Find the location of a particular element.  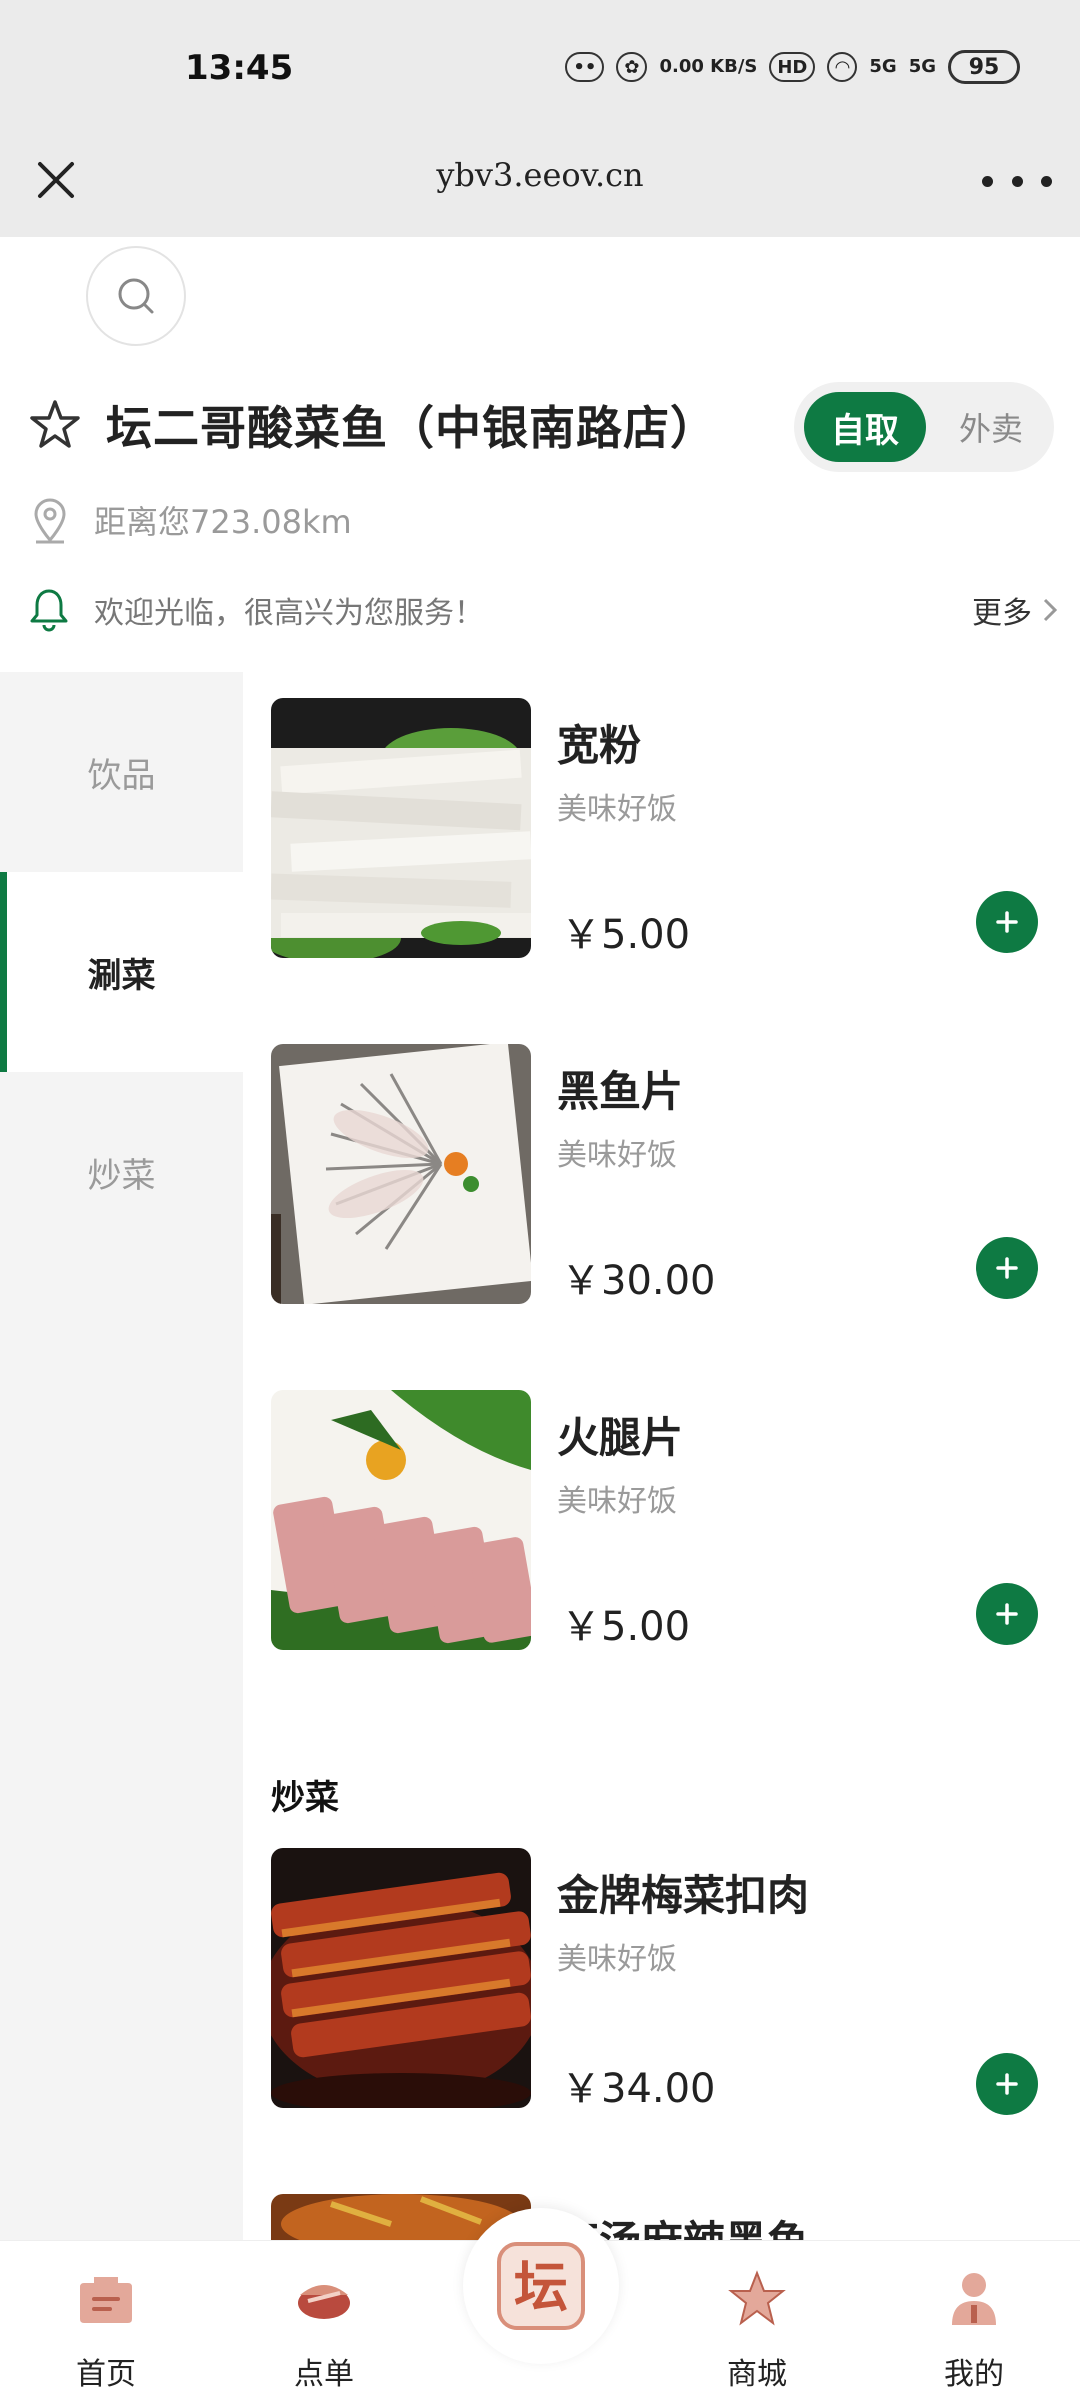

dish-name: 宽粉 is located at coordinates (599, 745).